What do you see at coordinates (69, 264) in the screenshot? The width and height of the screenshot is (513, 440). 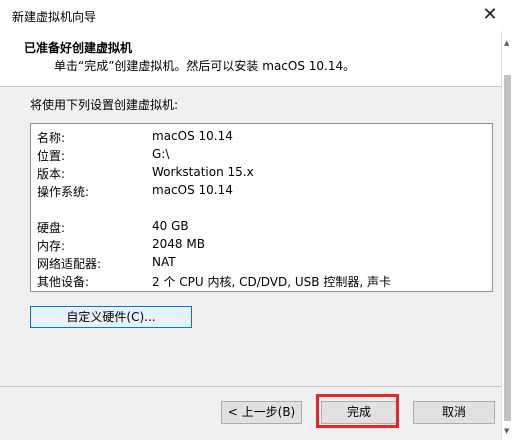 I see `setting-key: 网络适配器:` at bounding box center [69, 264].